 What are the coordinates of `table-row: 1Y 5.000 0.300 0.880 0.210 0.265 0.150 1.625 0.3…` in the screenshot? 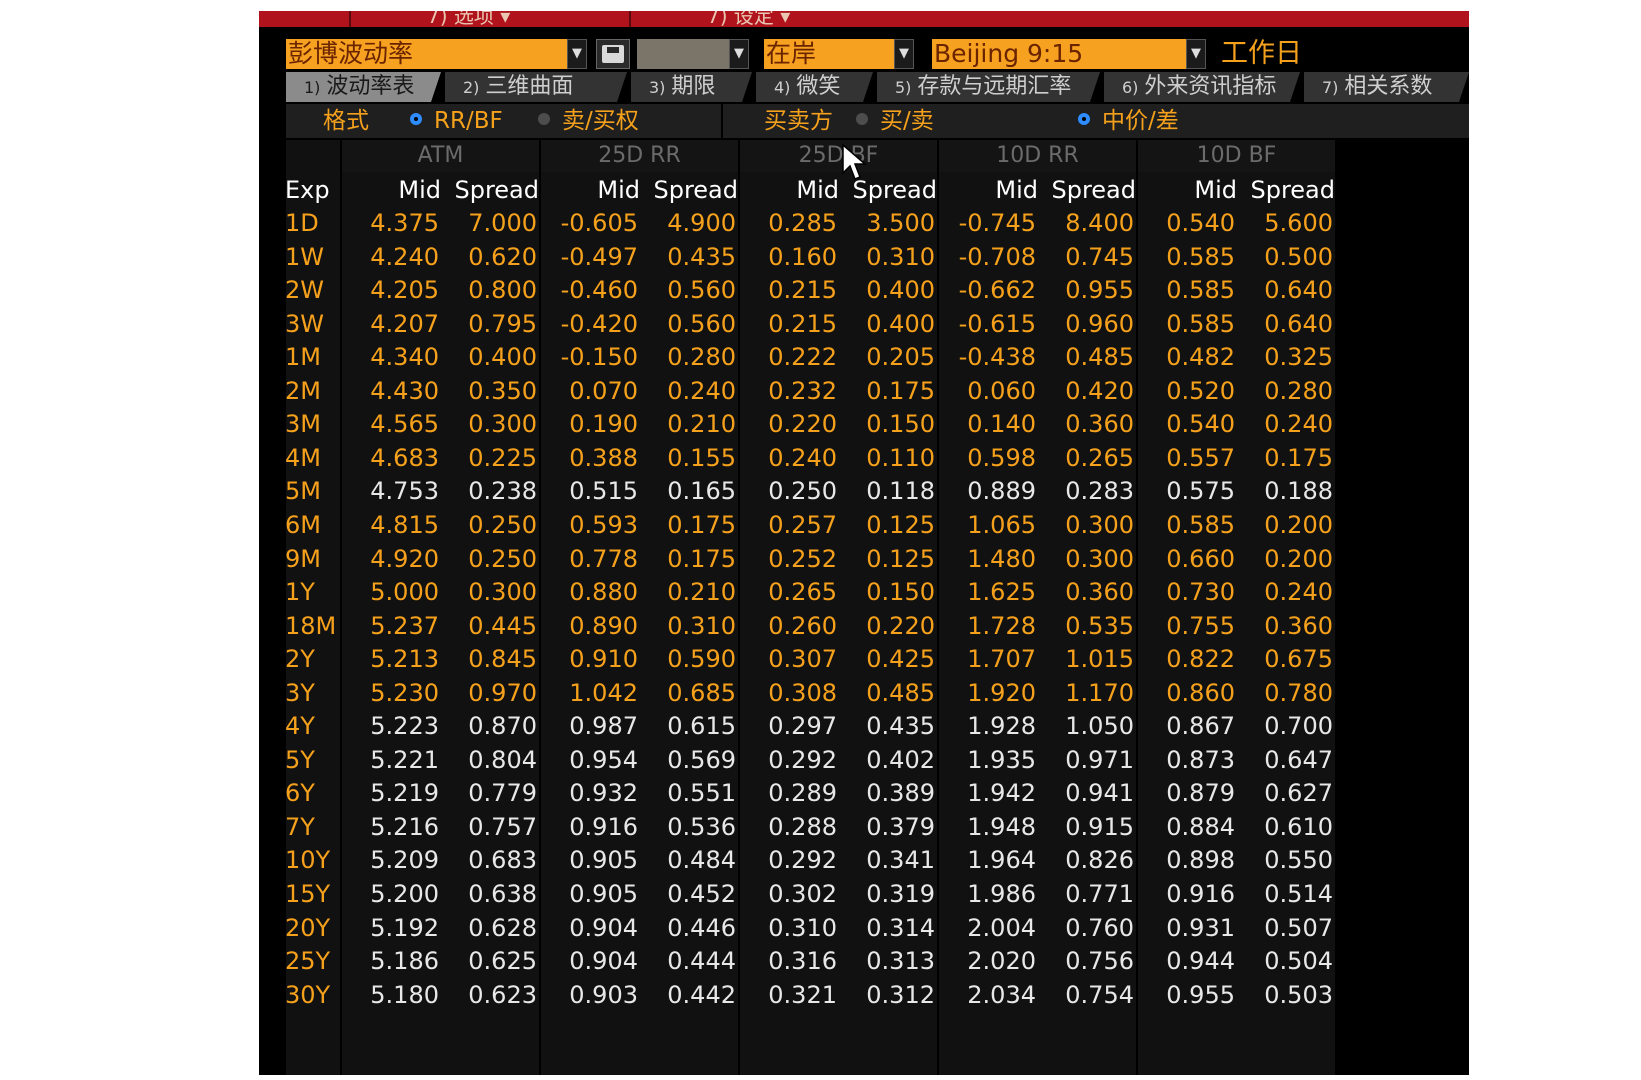 It's located at (864, 592).